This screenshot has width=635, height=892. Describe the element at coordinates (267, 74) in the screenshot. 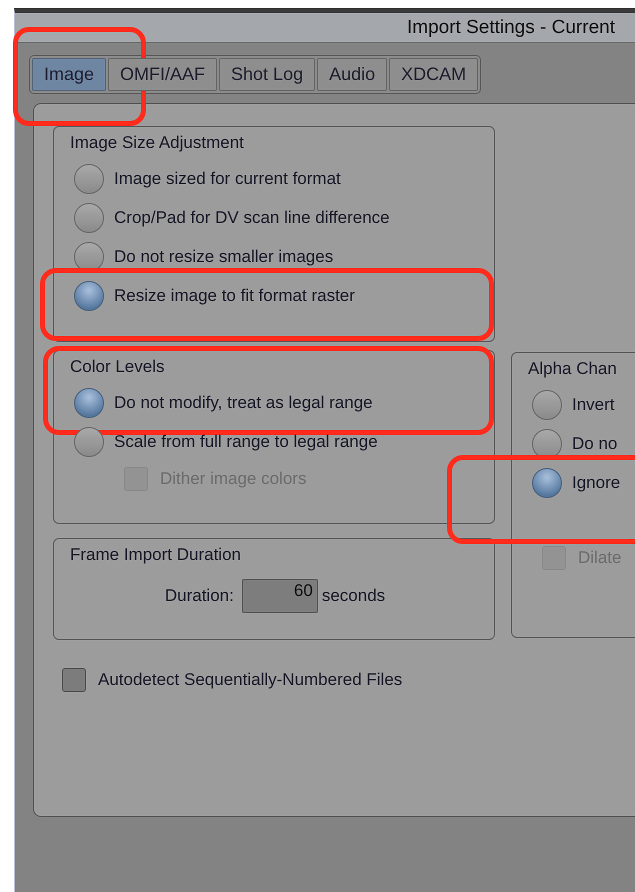

I see `tab: Shot Log` at that location.